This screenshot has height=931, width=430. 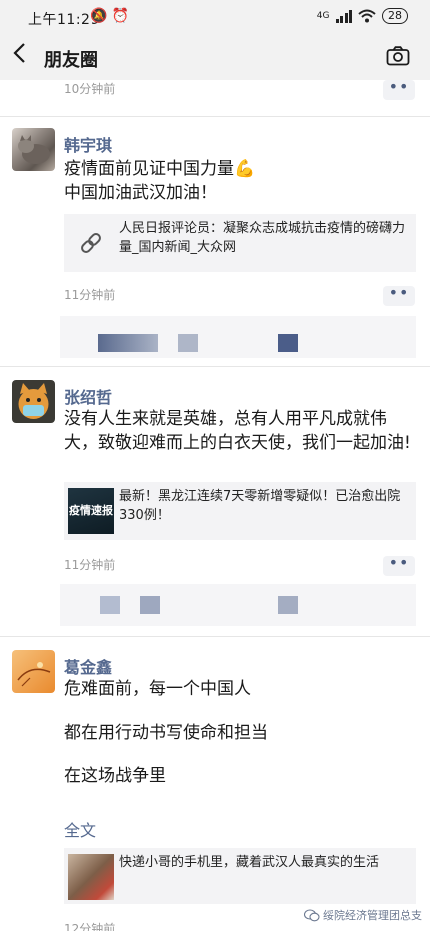 I want to click on signal-icon, so click(x=343, y=16).